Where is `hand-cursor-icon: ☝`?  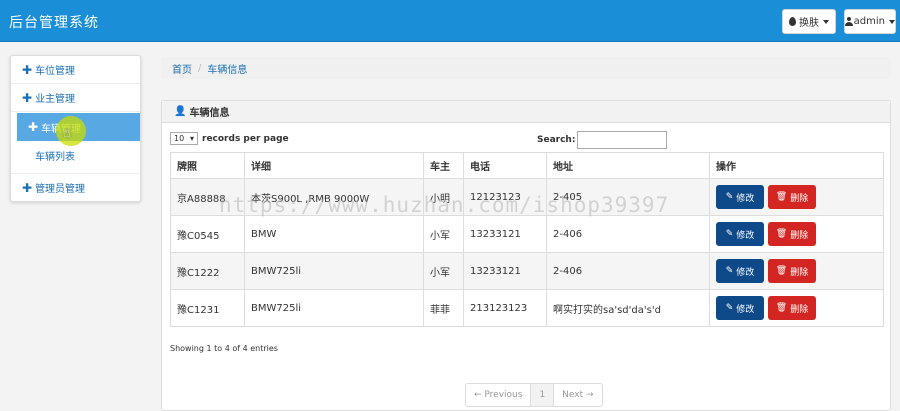 hand-cursor-icon: ☝ is located at coordinates (67, 133).